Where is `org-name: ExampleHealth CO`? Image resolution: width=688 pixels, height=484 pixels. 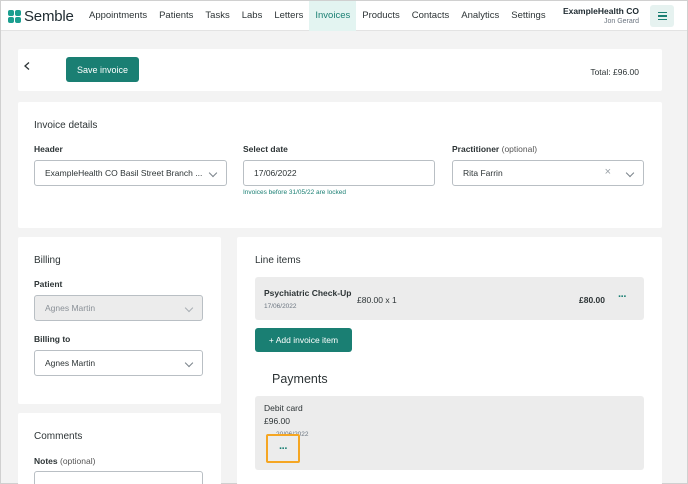
org-name: ExampleHealth CO is located at coordinates (600, 11).